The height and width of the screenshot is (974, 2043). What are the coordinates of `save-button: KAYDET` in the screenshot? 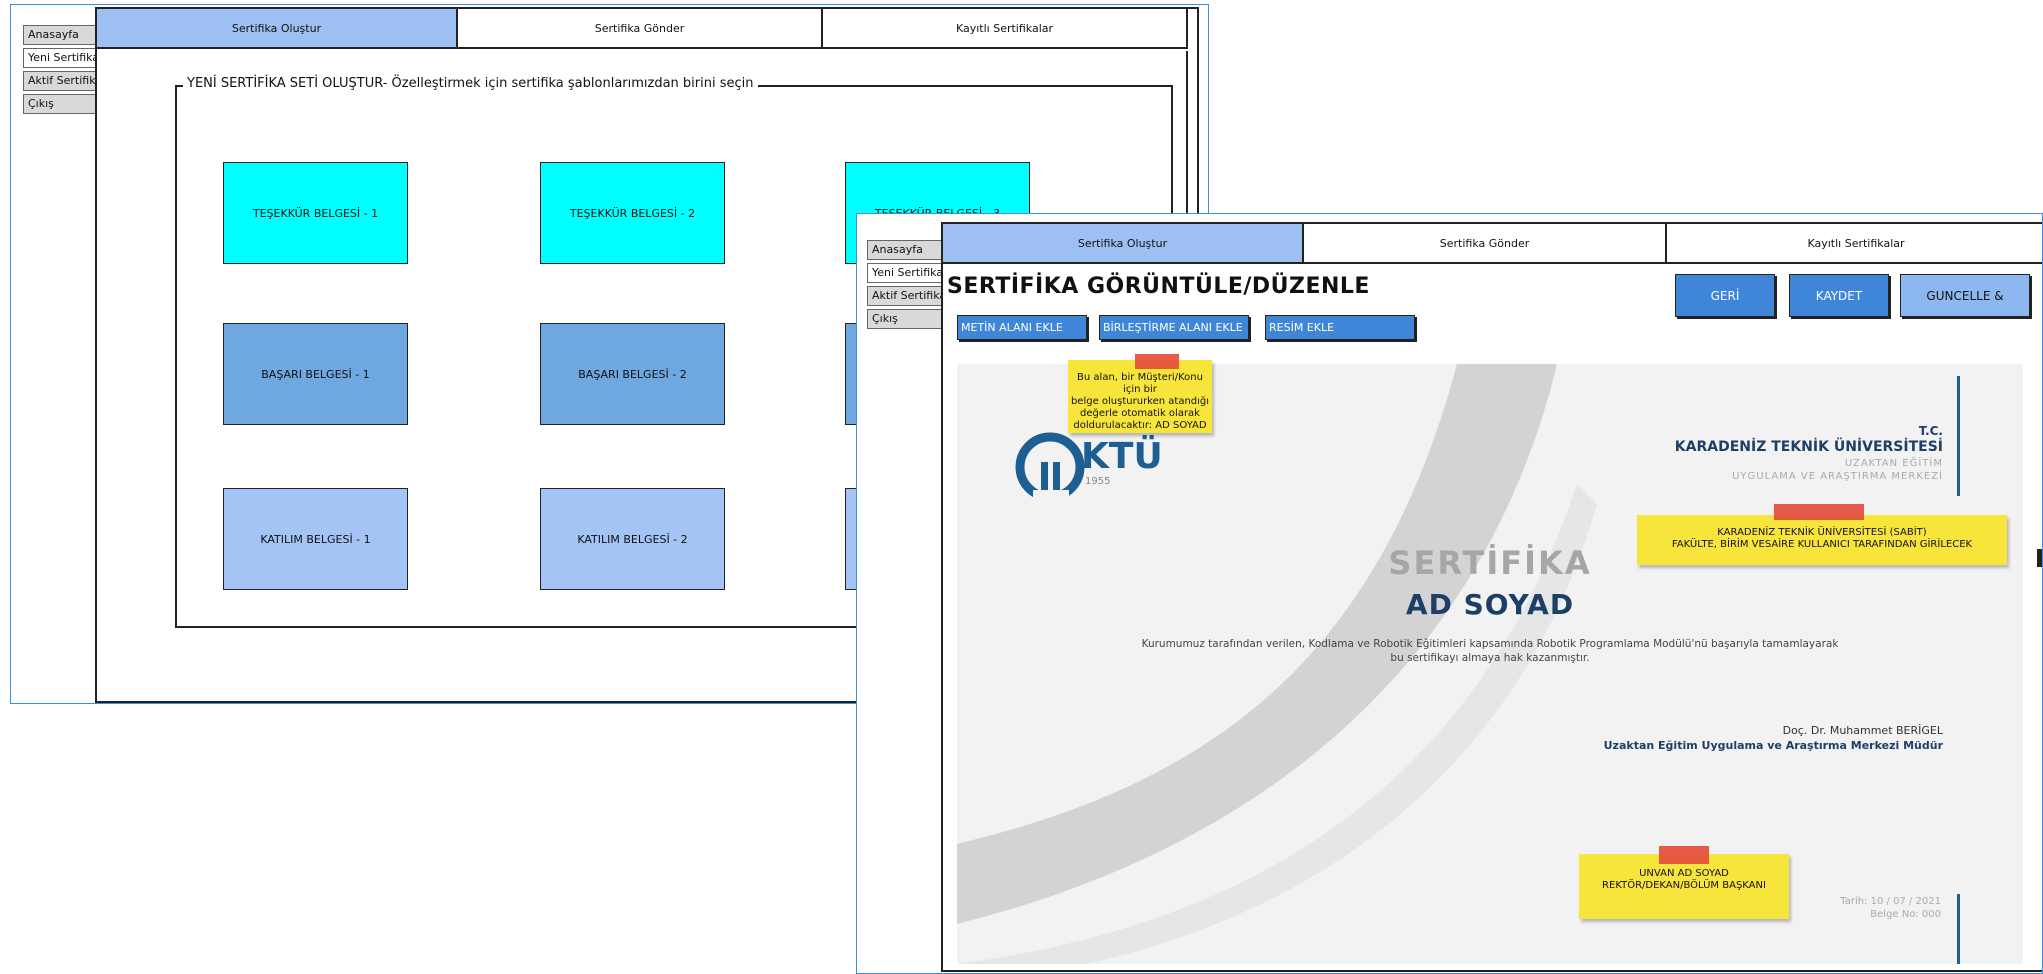 It's located at (1839, 295).